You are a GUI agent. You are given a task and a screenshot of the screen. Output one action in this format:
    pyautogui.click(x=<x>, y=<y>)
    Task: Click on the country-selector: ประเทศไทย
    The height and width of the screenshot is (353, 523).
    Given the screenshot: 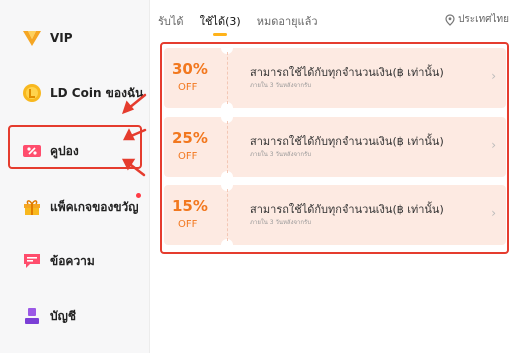 What is the action you would take?
    pyautogui.click(x=477, y=19)
    